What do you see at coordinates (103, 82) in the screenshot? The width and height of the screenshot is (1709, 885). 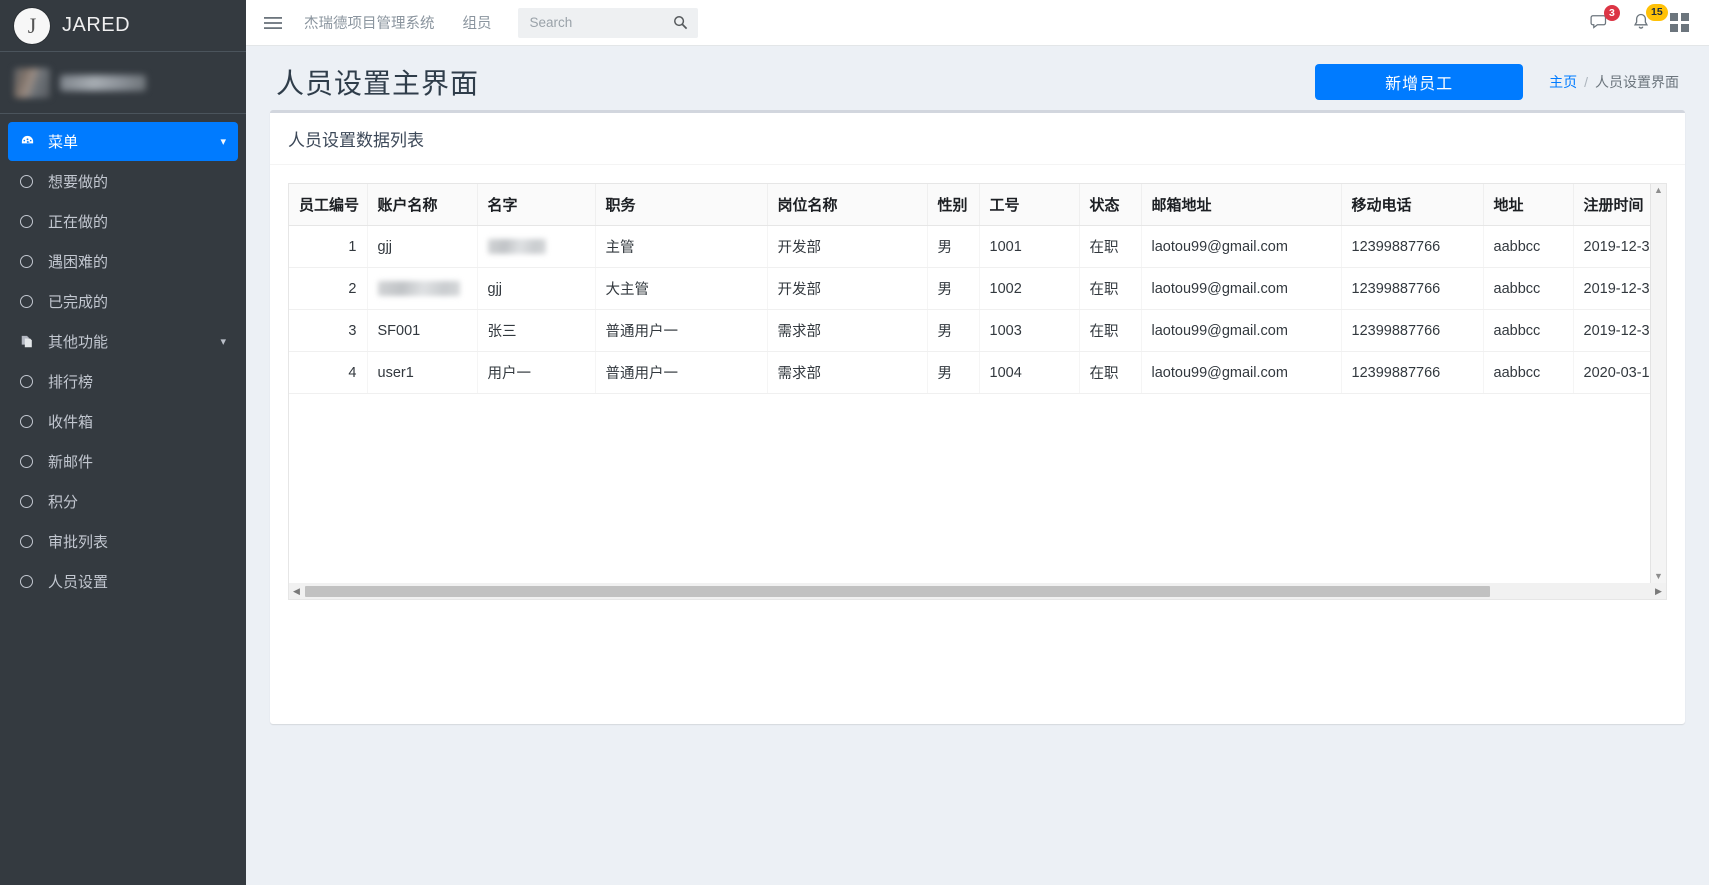 I see `user-name-redacted` at bounding box center [103, 82].